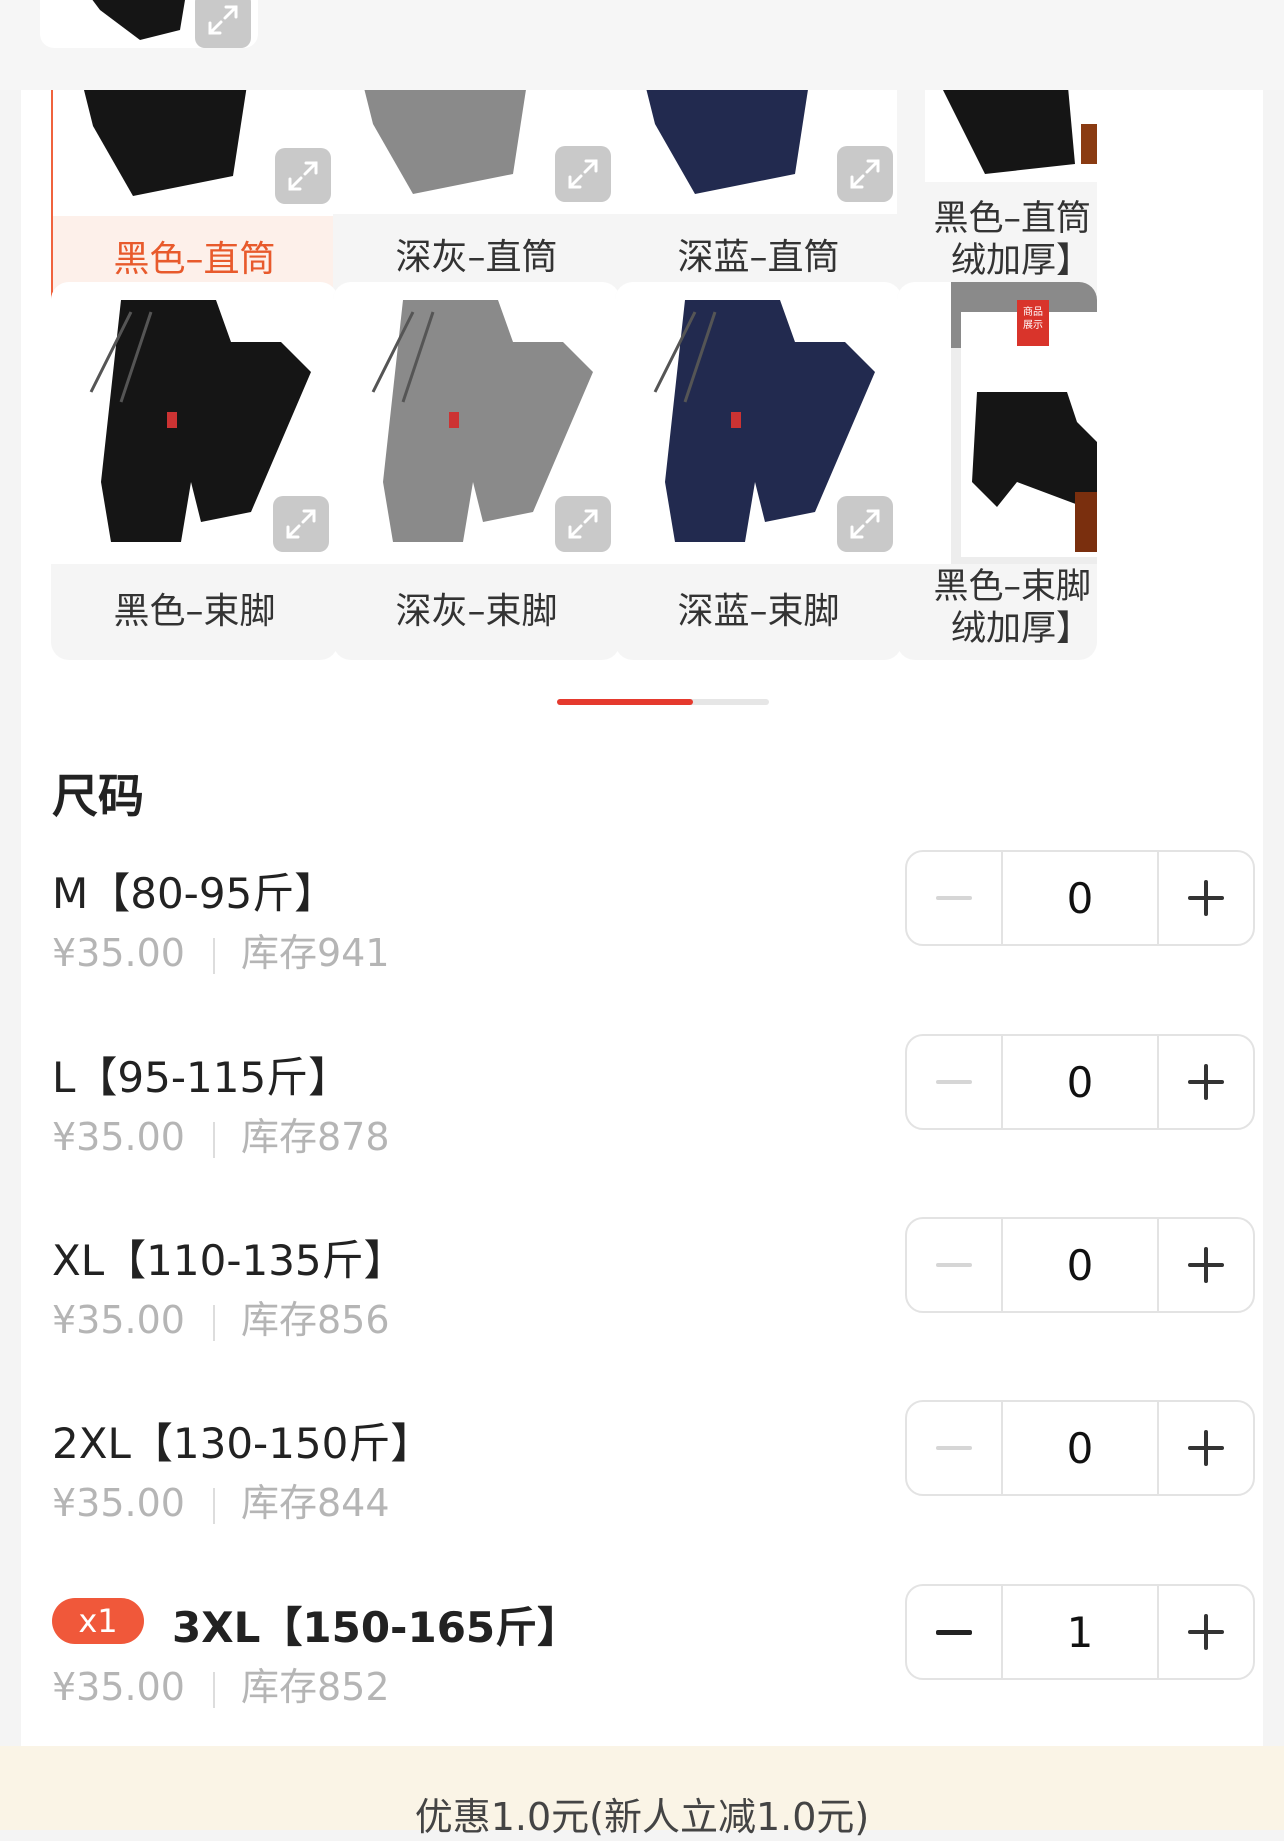 Image resolution: width=1284 pixels, height=1841 pixels. What do you see at coordinates (642, 1792) in the screenshot?
I see `promo-bar: 优惠1.0元(新人立减1.0元)` at bounding box center [642, 1792].